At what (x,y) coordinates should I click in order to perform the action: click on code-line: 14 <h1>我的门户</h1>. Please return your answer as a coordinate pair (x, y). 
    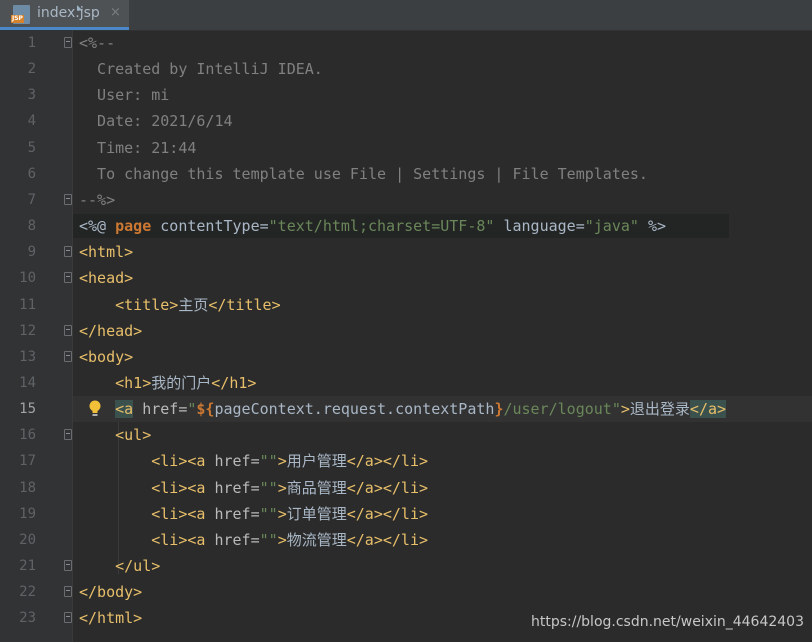
    Looking at the image, I should click on (406, 383).